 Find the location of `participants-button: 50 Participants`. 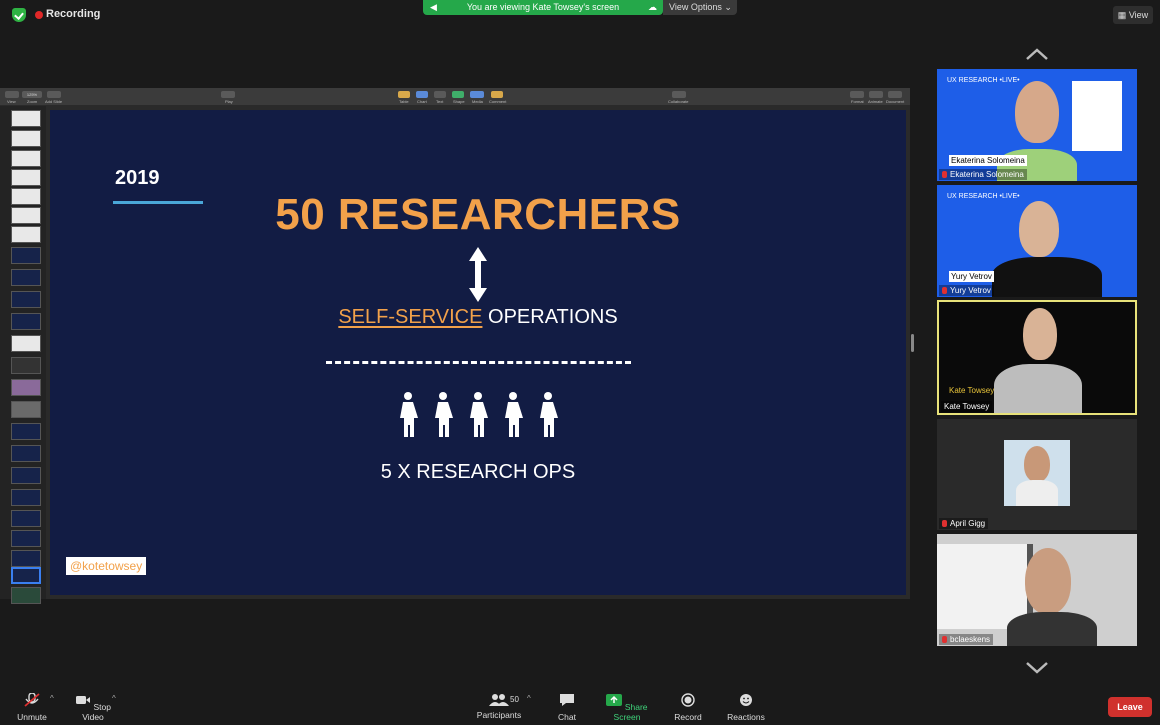

participants-button: 50 Participants is located at coordinates (499, 706).